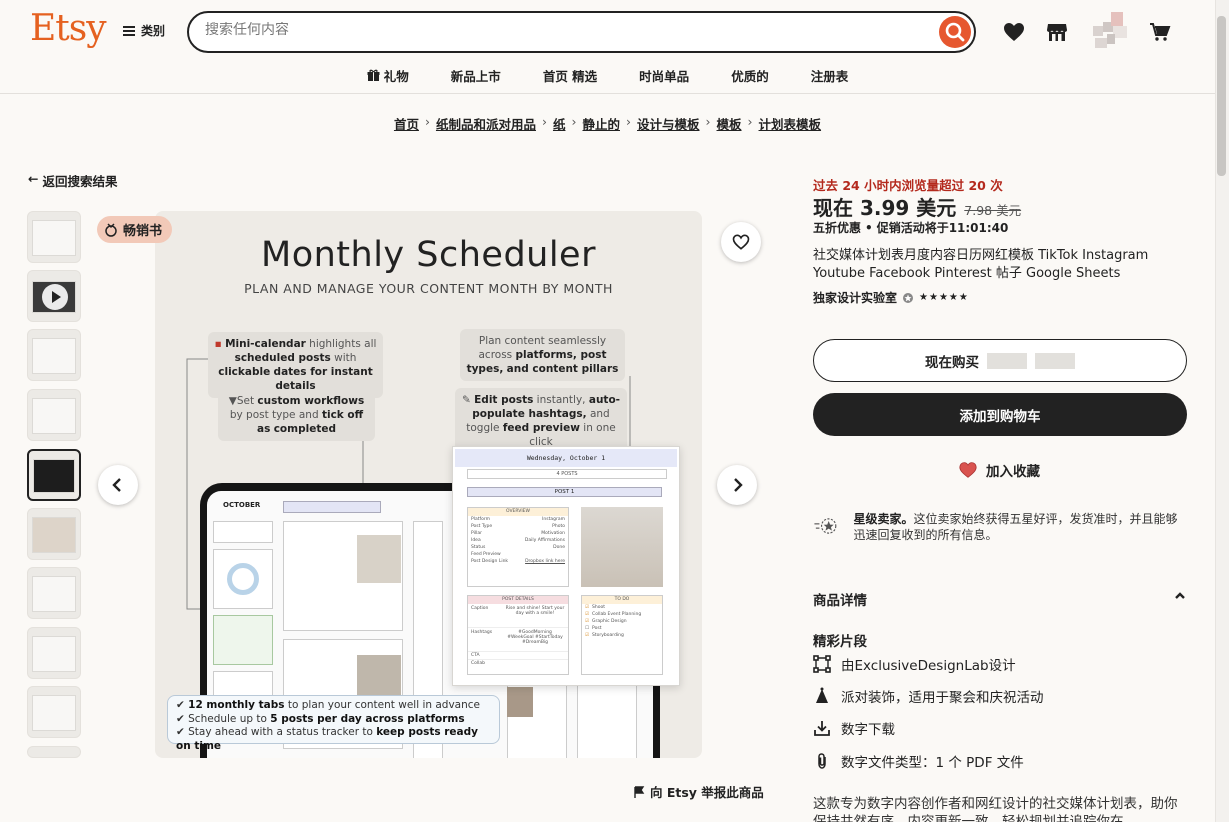 Image resolution: width=1229 pixels, height=822 pixels. Describe the element at coordinates (1013, 472) in the screenshot. I see `add-to-favorites-label: 加入收藏` at that location.